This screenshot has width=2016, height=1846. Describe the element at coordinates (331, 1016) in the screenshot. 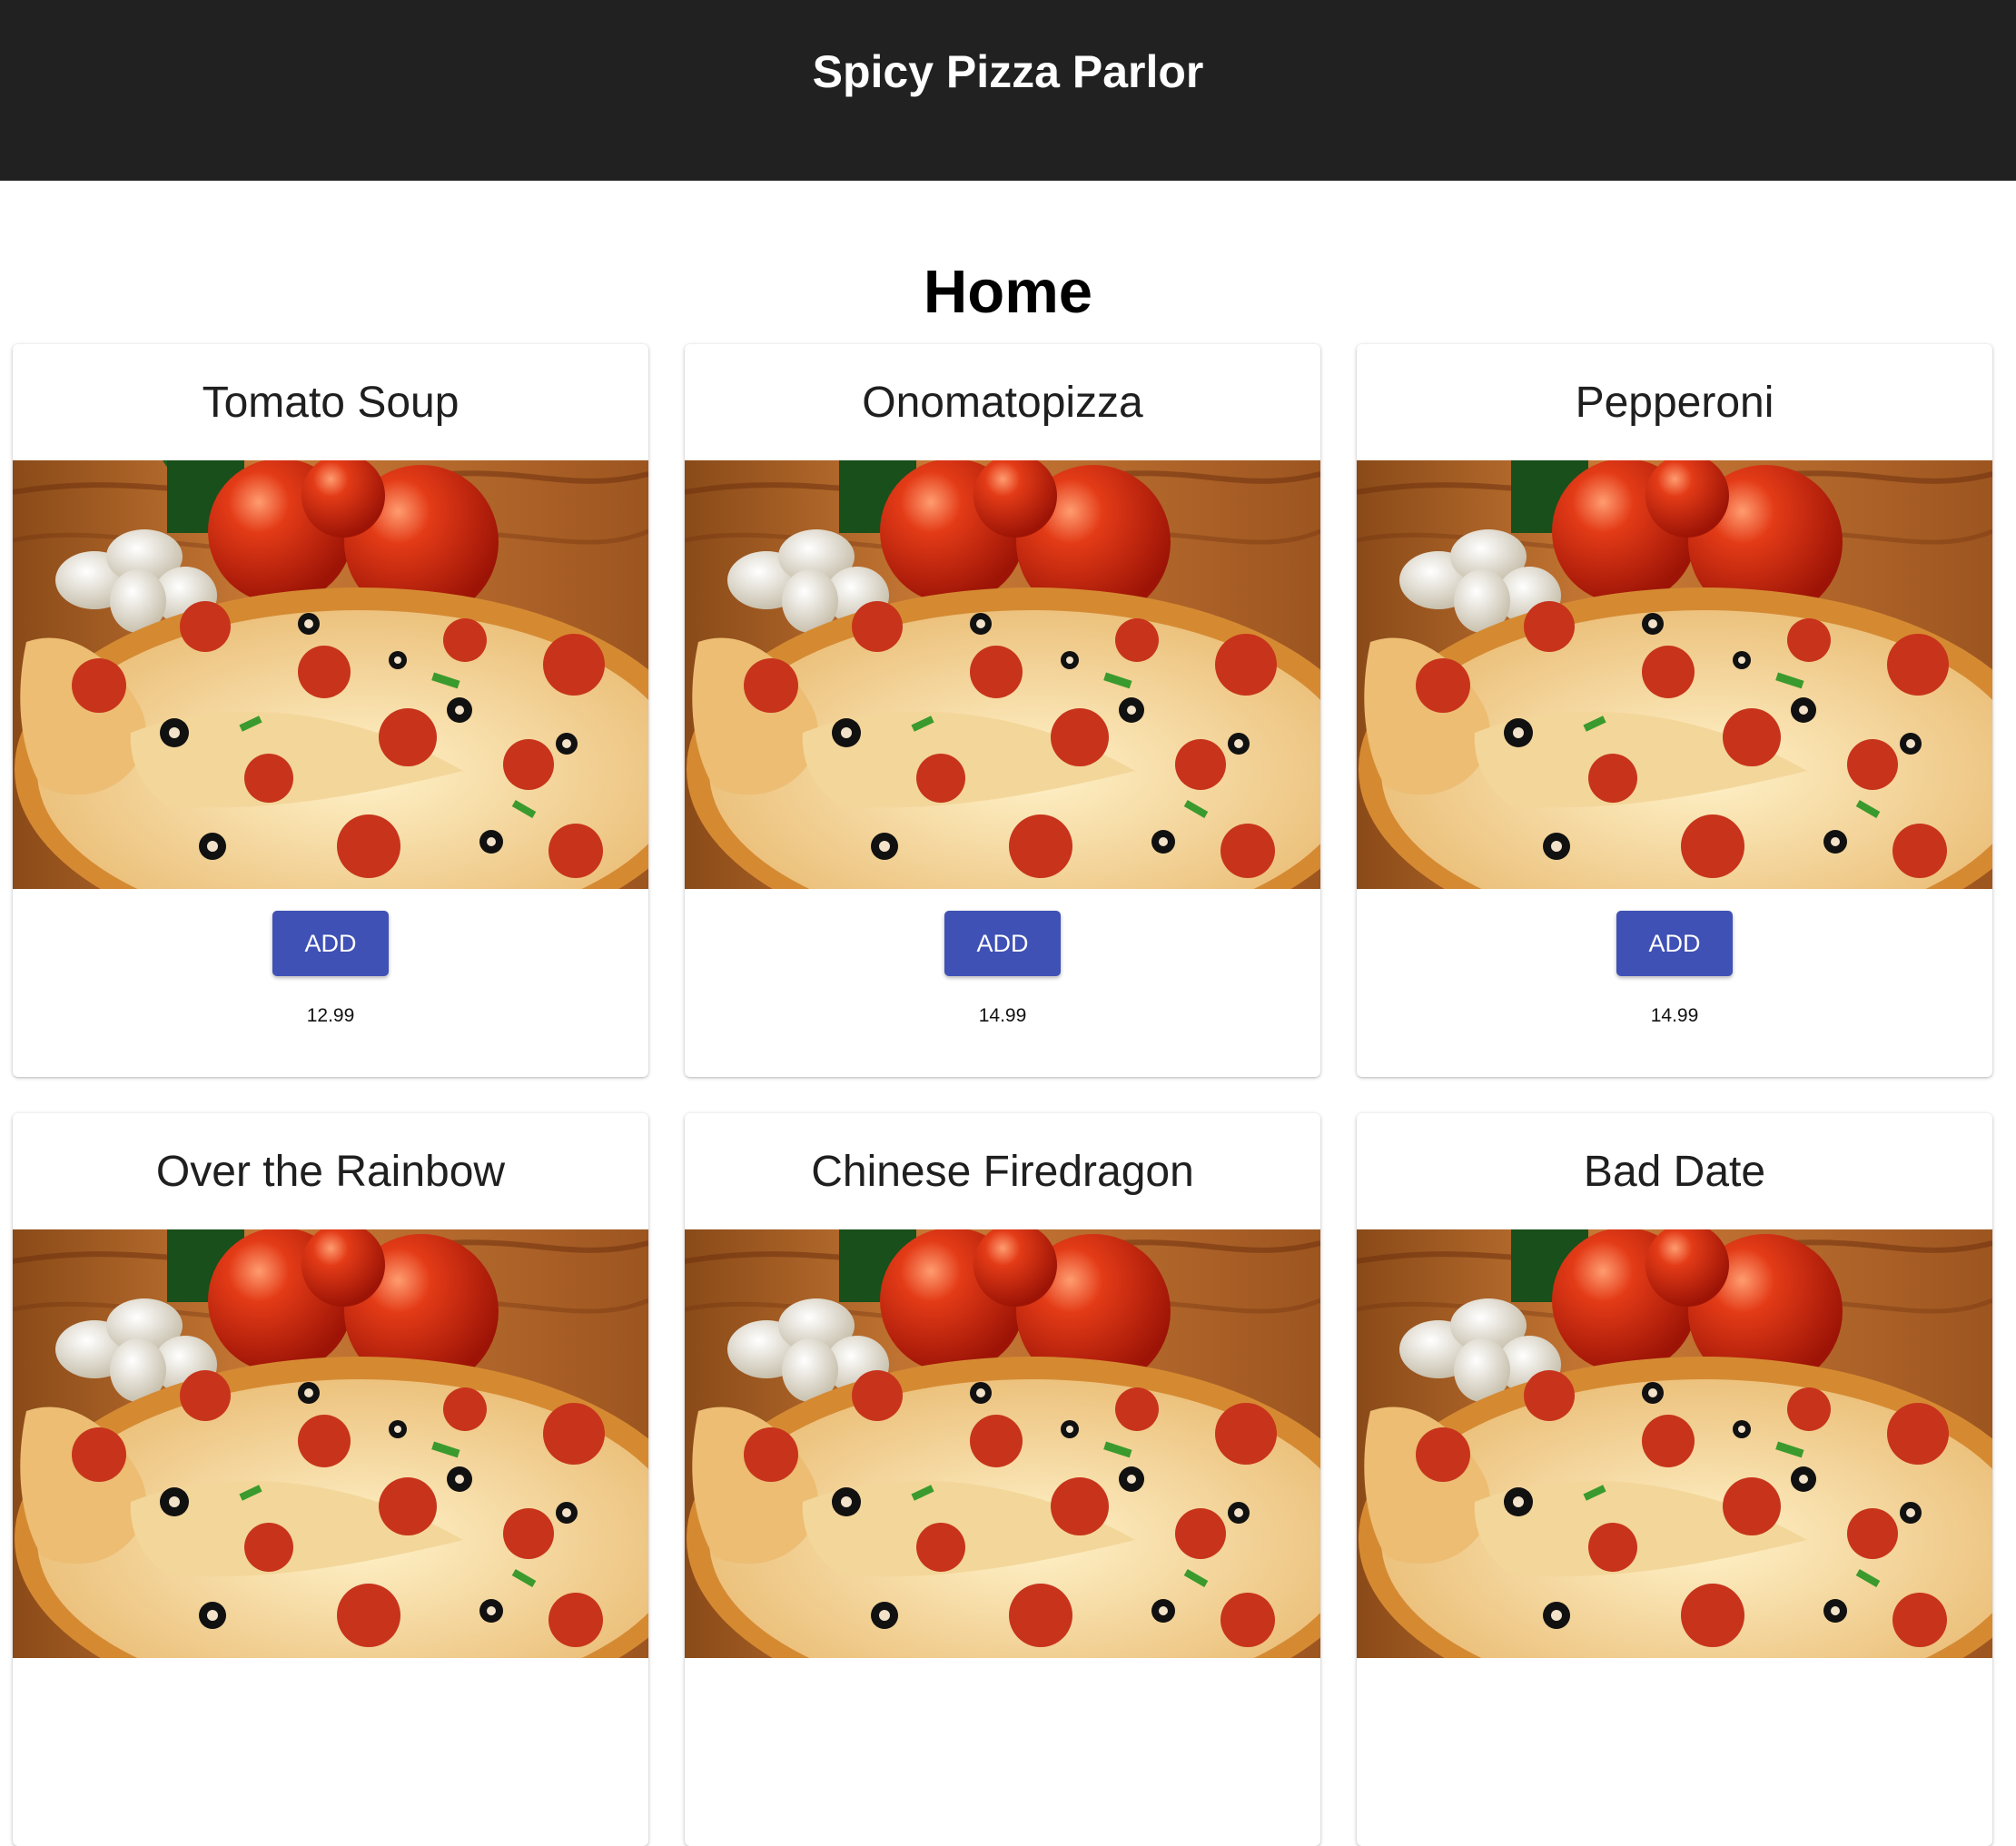

I see `product-price: 12.99` at that location.